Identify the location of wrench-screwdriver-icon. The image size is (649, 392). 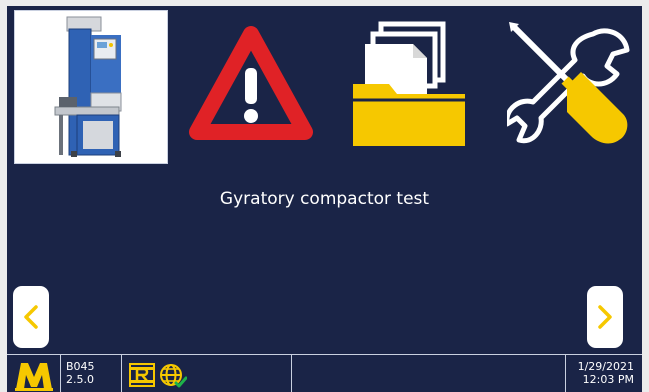
(568, 83).